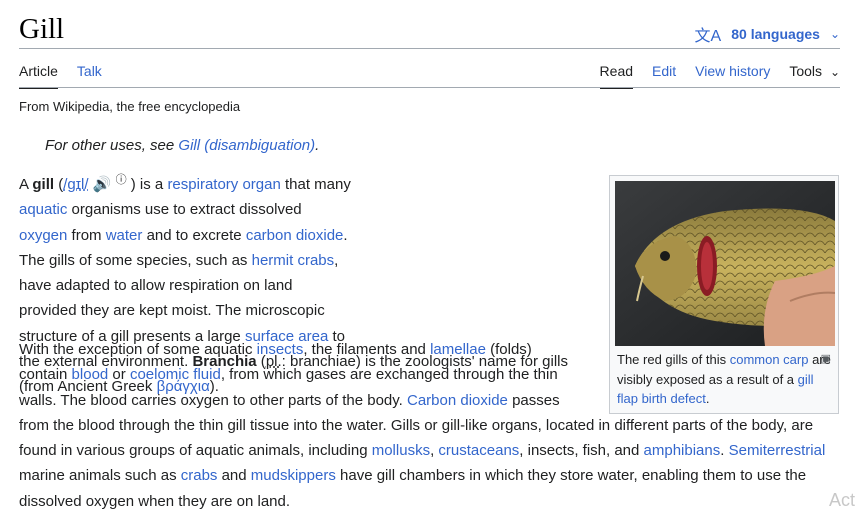  I want to click on text: that many, so click(315, 184).